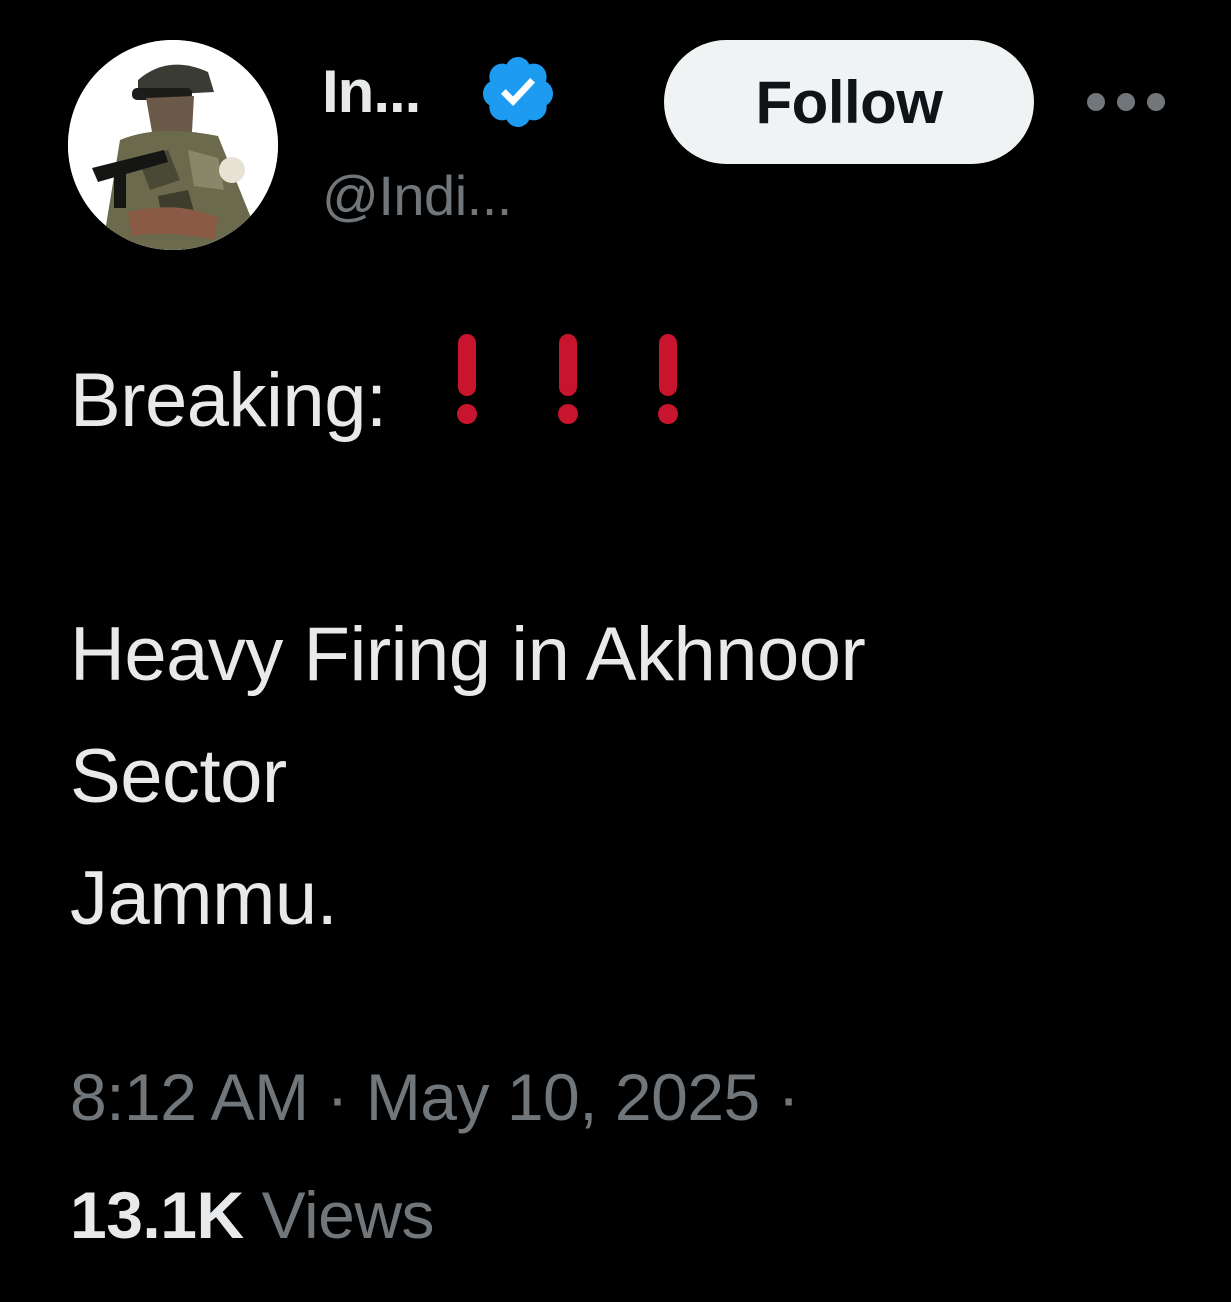 Image resolution: width=1231 pixels, height=1302 pixels. I want to click on views-count: 13.1K, so click(157, 1215).